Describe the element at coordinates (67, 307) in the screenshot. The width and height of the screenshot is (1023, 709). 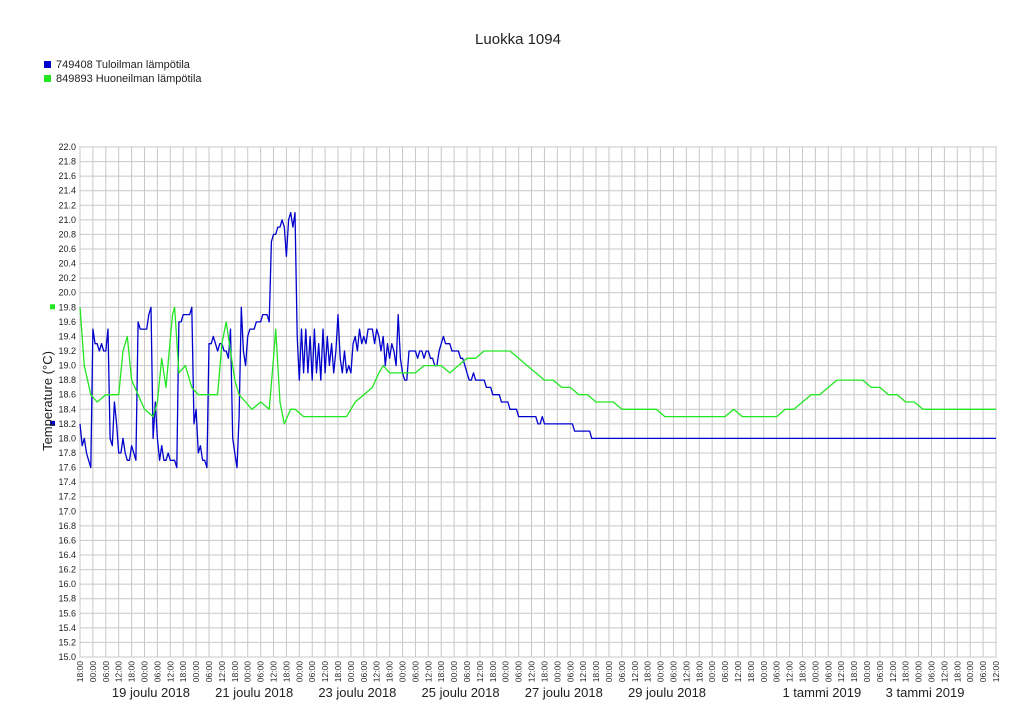
I see `y-tick-label: 19.8` at that location.